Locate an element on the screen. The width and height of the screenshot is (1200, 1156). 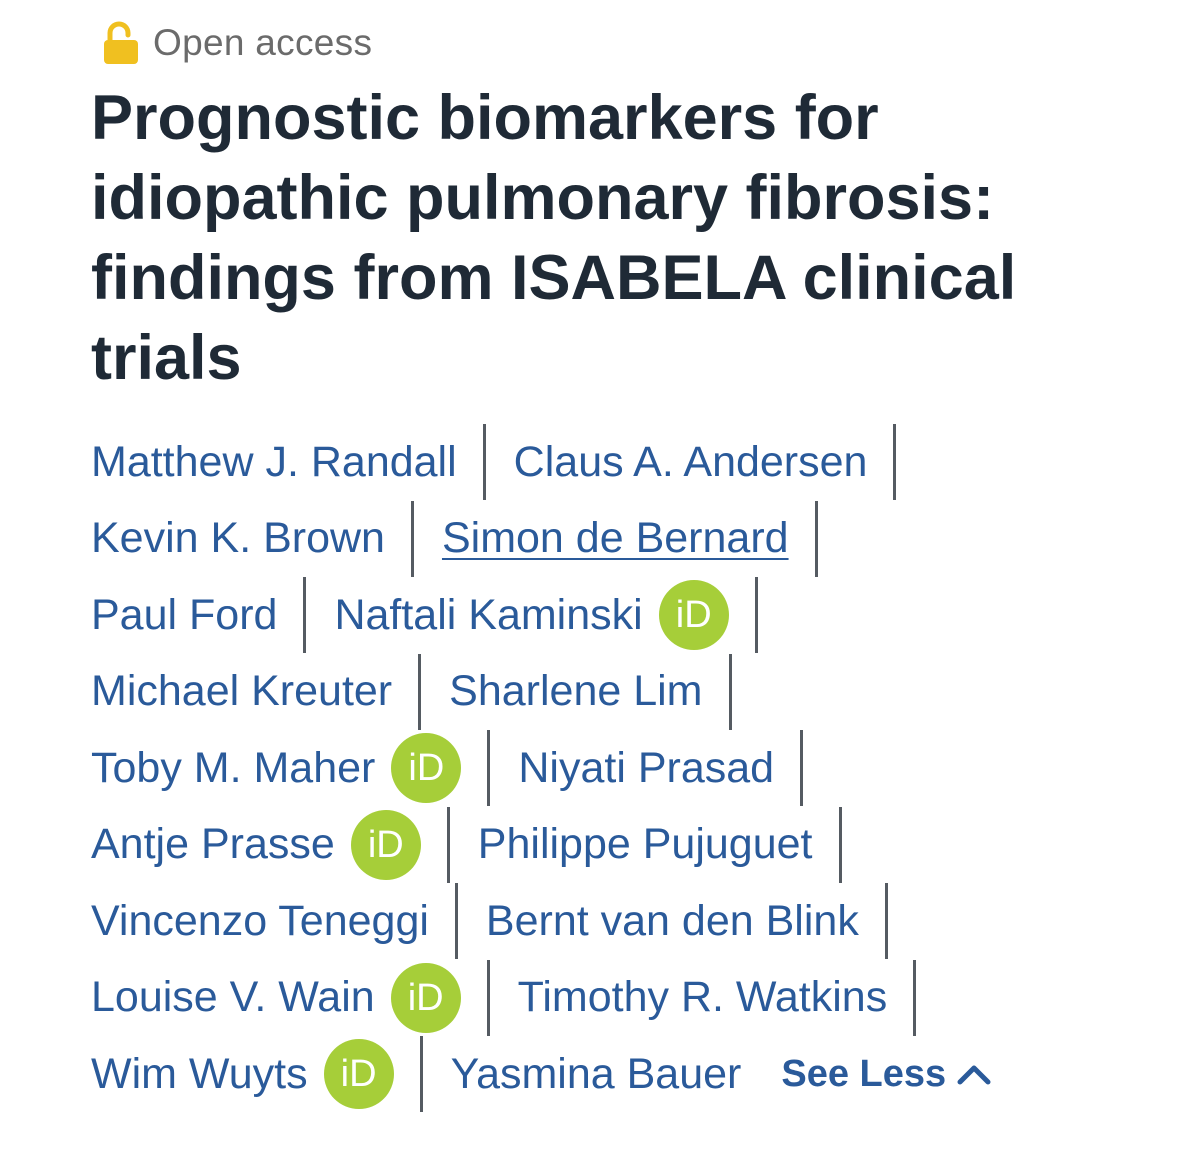
author-item: Yasmina Bauer is located at coordinates (596, 1074).